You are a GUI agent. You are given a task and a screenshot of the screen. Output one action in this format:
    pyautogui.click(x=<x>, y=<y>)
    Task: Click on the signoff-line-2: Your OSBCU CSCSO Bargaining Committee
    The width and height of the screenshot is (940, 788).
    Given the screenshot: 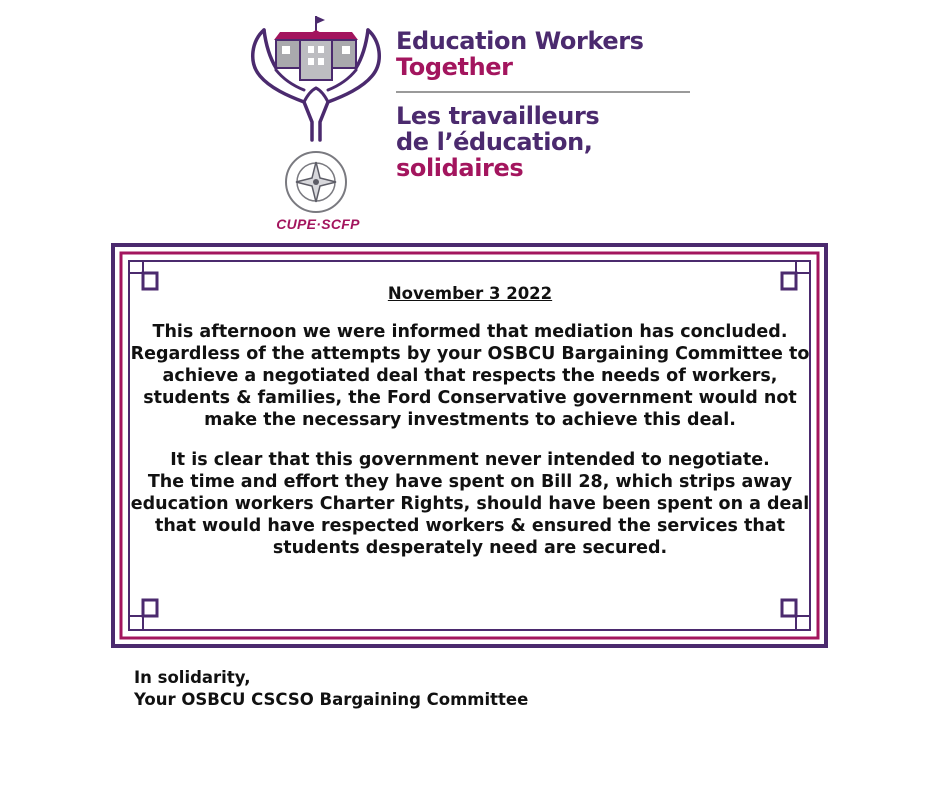 What is the action you would take?
    pyautogui.click(x=331, y=699)
    